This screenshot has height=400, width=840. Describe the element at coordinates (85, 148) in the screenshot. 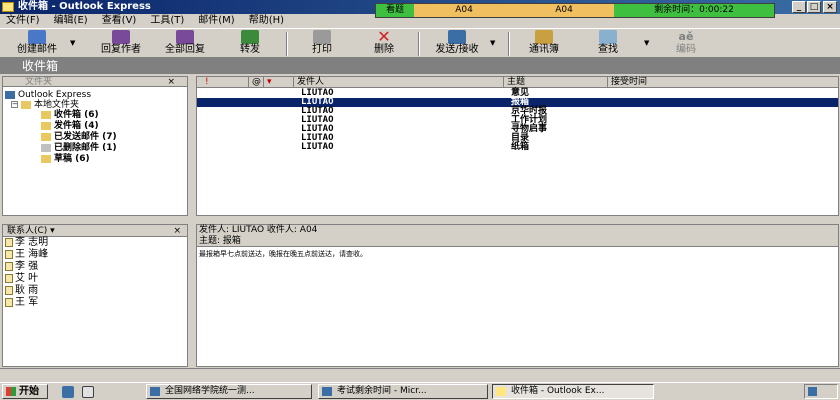

I see `tree-item-label: 已删除邮件 (1)` at that location.